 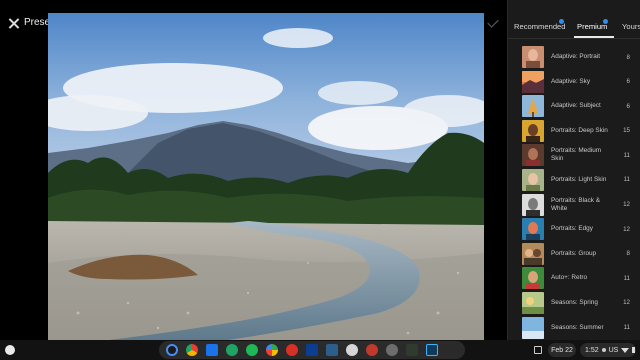 What do you see at coordinates (574, 19) in the screenshot?
I see `preset-tabs: Recommended Premium Yours` at bounding box center [574, 19].